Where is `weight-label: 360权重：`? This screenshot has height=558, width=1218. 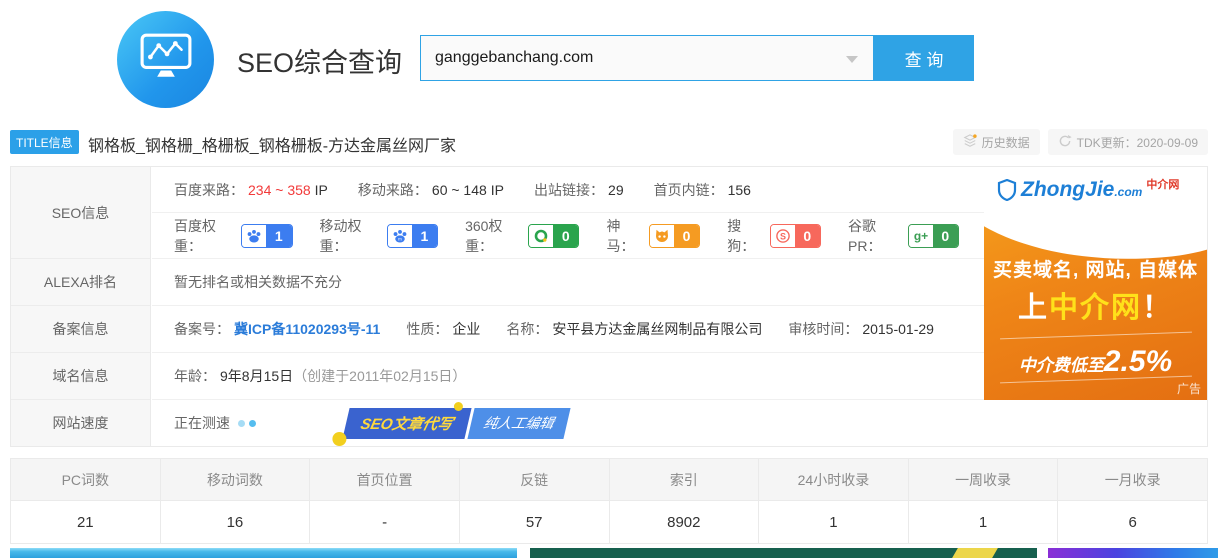
weight-label: 360权重： is located at coordinates (484, 235).